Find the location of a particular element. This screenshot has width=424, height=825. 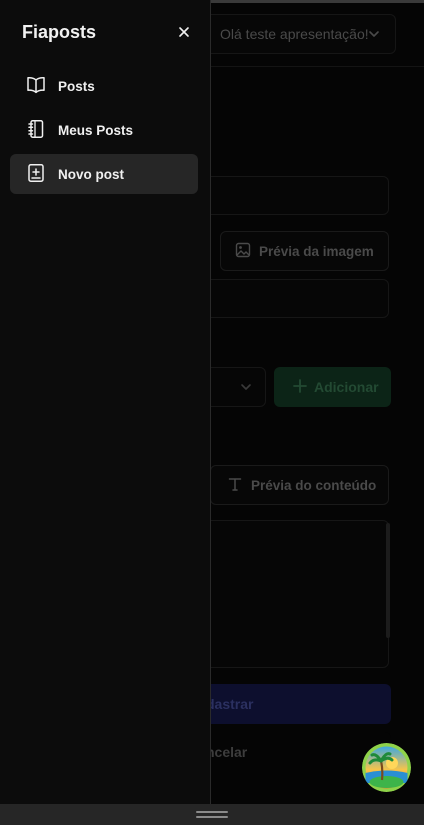

bottom-handle-bar is located at coordinates (212, 814).